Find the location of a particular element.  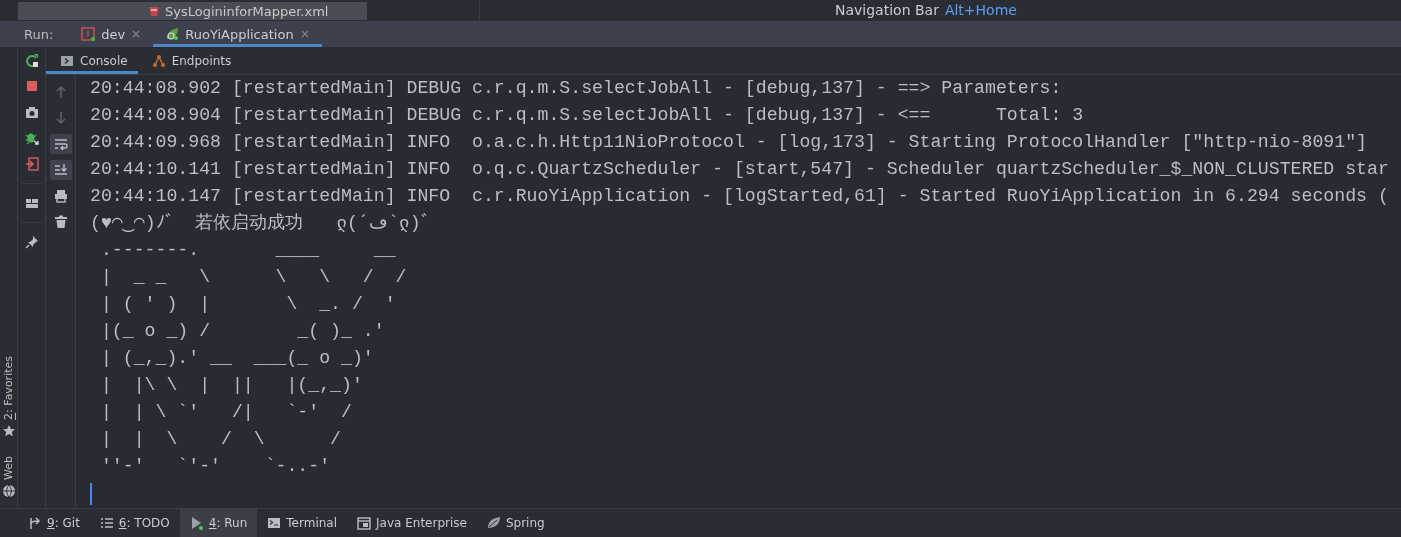

console-line: | (_,_).' __ ___(_ o _)' is located at coordinates (236, 358).